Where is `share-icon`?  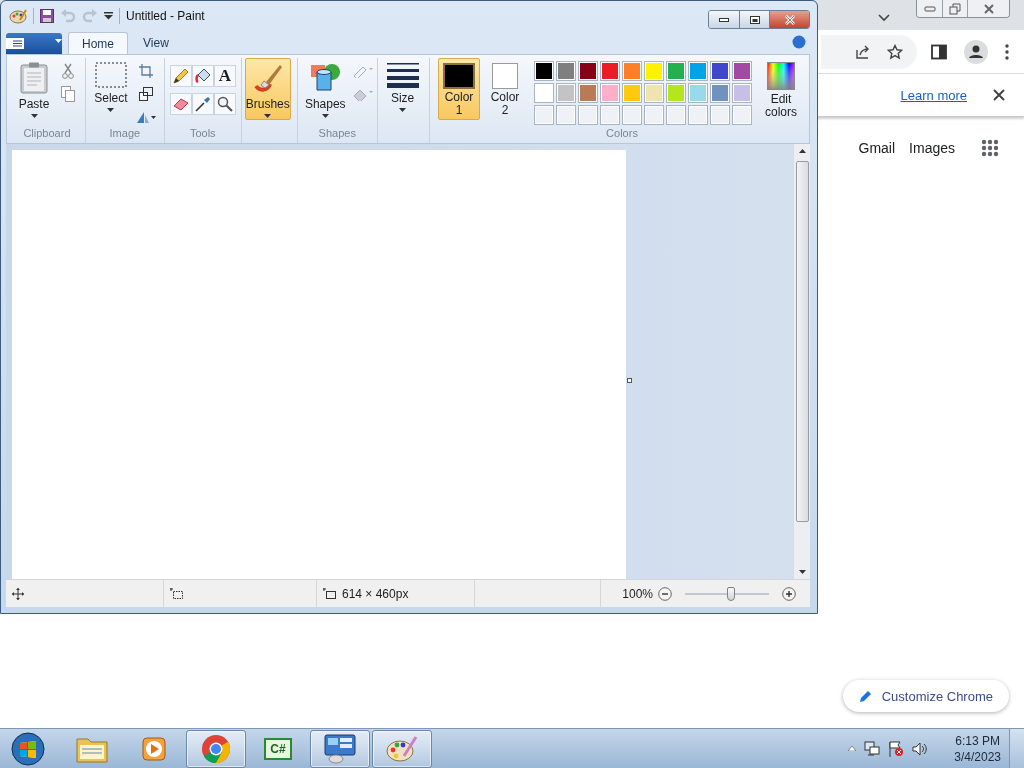 share-icon is located at coordinates (863, 51).